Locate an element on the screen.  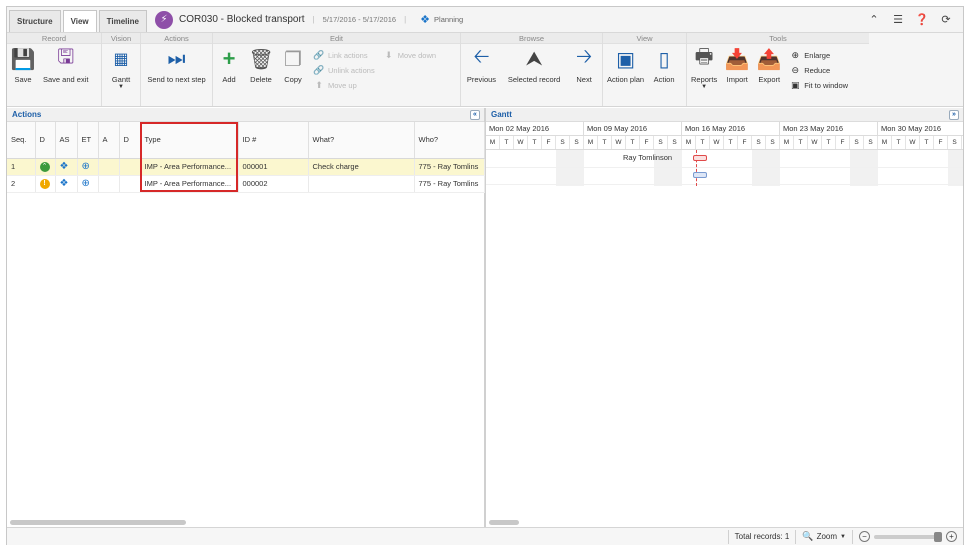
column-header-what: What? is located at coordinates (361, 140).